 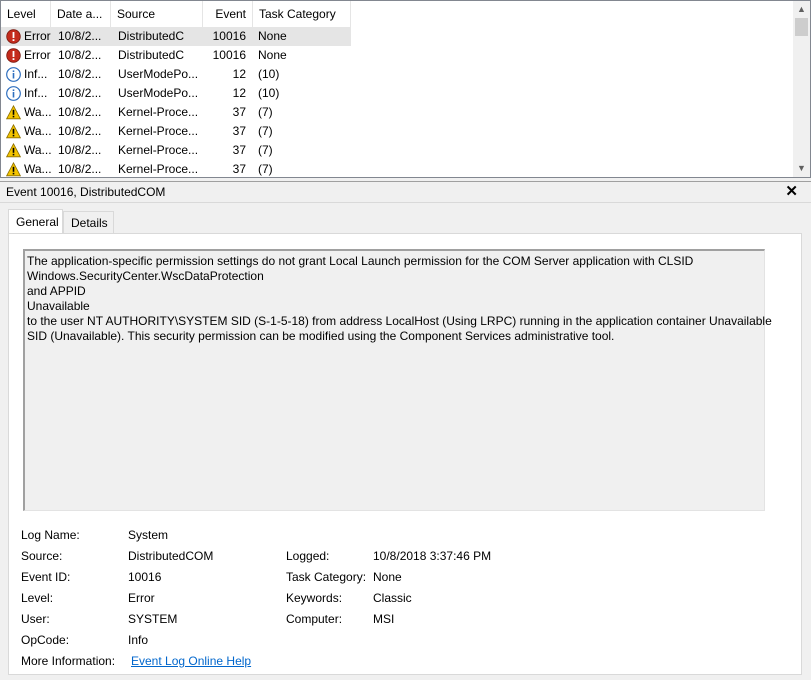 I want to click on source-label: Source:, so click(x=42, y=556).